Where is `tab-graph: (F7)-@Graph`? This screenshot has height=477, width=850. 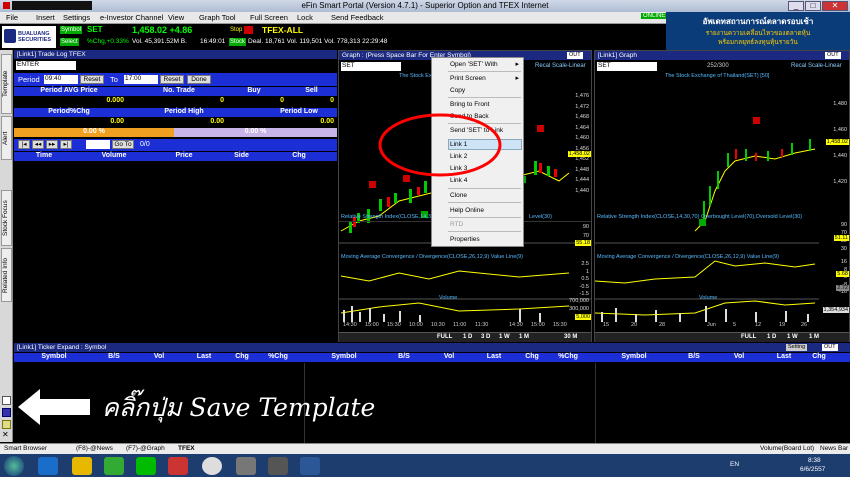
tab-graph: (F7)-@Graph is located at coordinates (145, 448).